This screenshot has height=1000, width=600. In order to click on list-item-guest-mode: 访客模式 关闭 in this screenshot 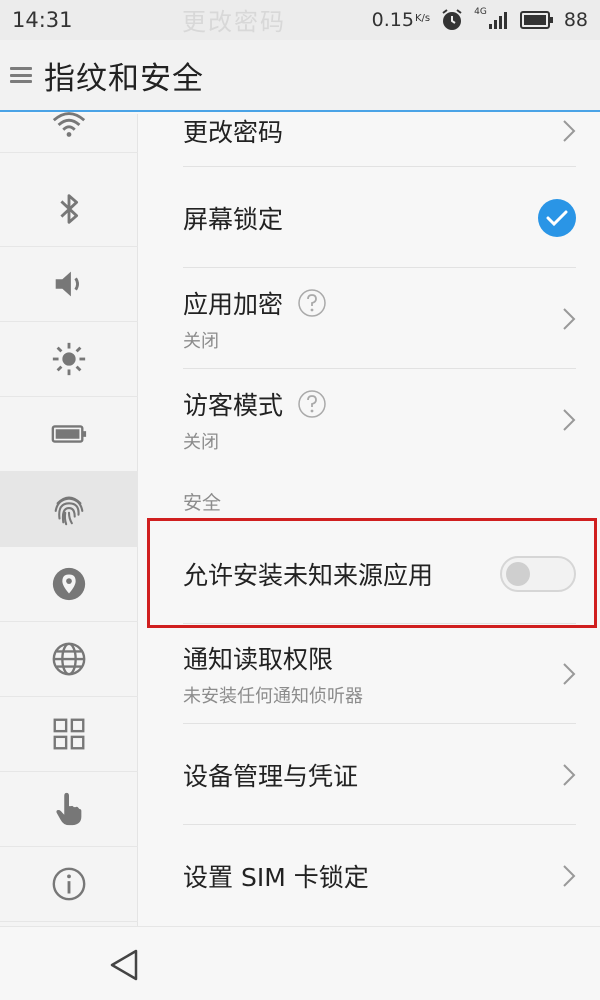, I will do `click(369, 419)`.